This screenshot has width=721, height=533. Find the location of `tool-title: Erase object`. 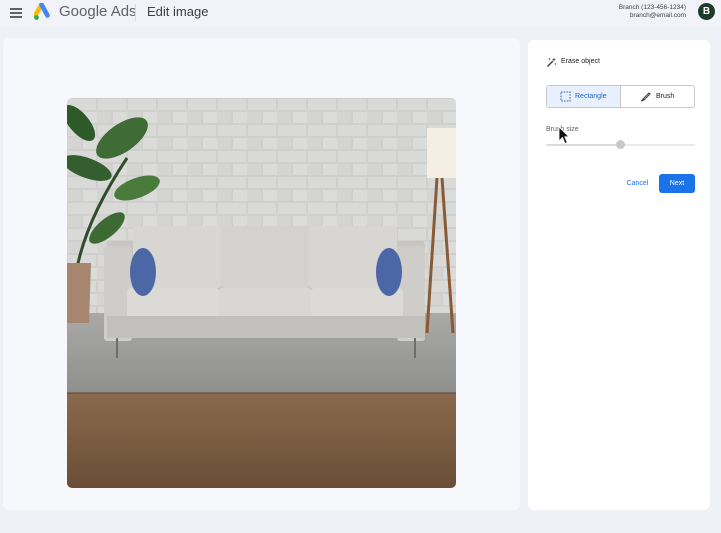

tool-title: Erase object is located at coordinates (580, 61).